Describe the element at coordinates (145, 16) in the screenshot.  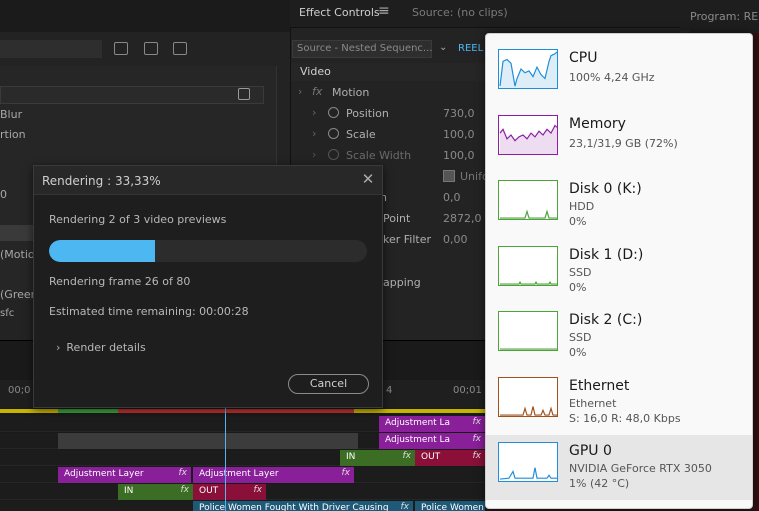
I see `project-panel-header` at that location.